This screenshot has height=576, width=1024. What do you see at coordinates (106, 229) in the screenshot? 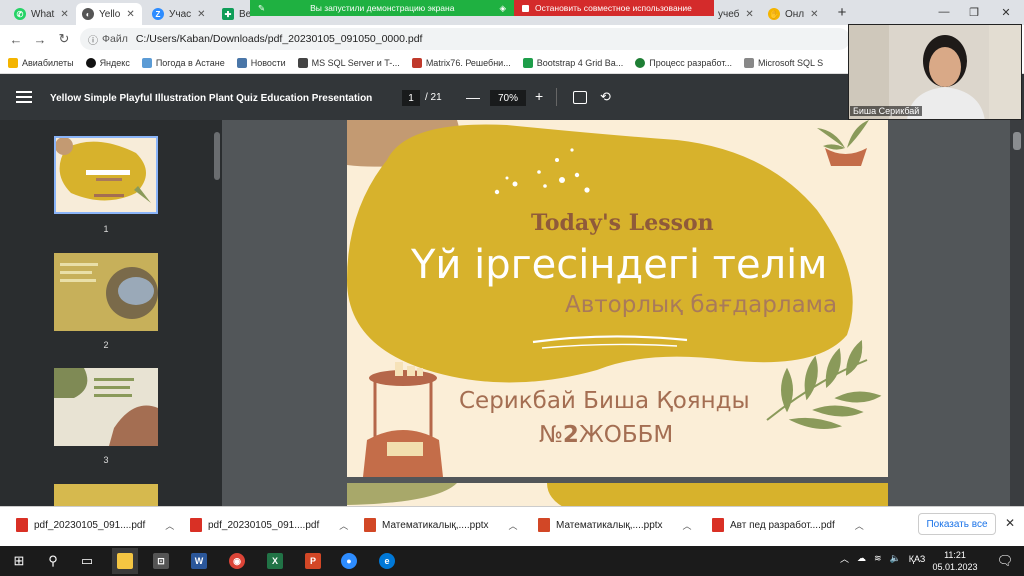
I see `thumbnail-number: 1` at bounding box center [106, 229].